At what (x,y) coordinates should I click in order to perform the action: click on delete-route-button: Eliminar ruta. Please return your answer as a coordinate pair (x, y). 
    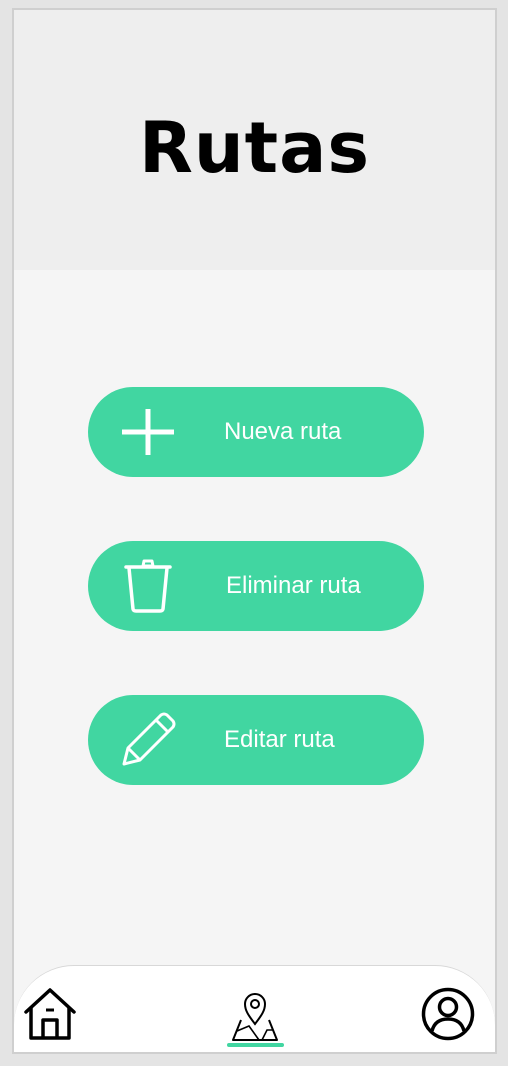
    Looking at the image, I should click on (256, 586).